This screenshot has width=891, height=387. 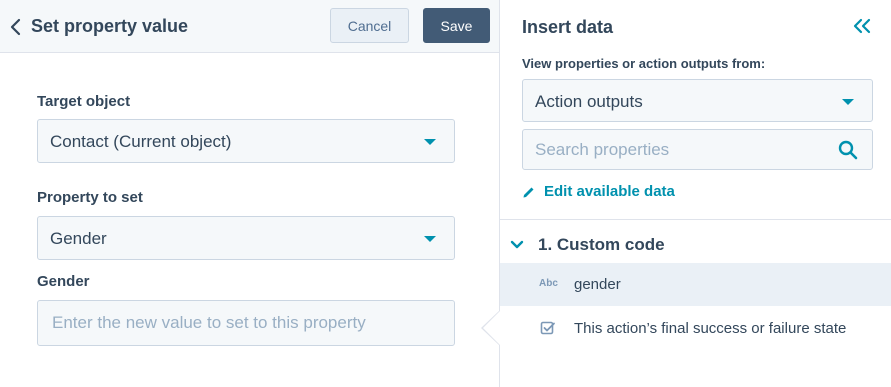 What do you see at coordinates (517, 244) in the screenshot?
I see `chevron-down-icon` at bounding box center [517, 244].